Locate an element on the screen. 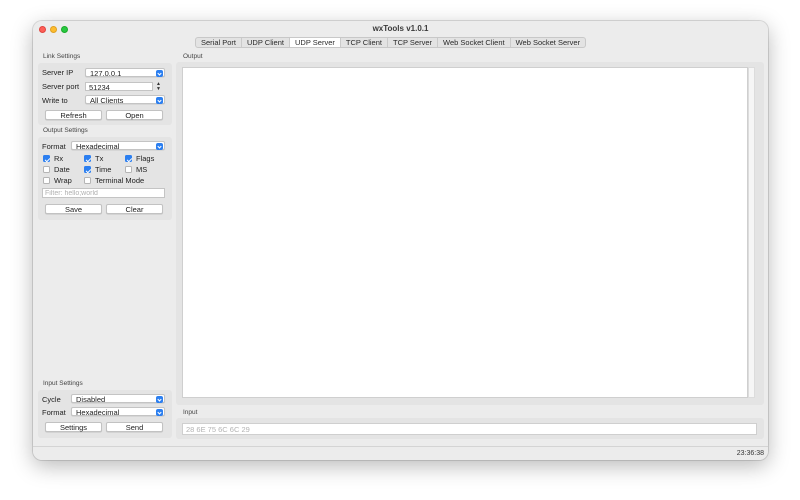 The width and height of the screenshot is (800, 500). tab-serial-port: Serial Port is located at coordinates (219, 42).